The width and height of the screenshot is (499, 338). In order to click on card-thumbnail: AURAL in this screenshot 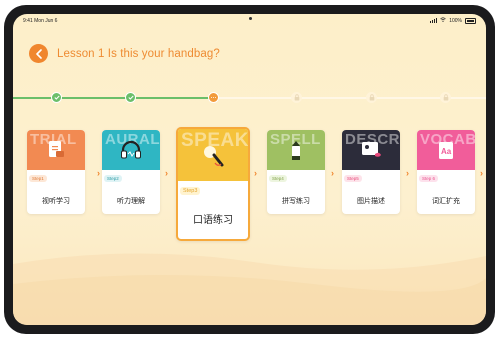, I will do `click(131, 150)`.